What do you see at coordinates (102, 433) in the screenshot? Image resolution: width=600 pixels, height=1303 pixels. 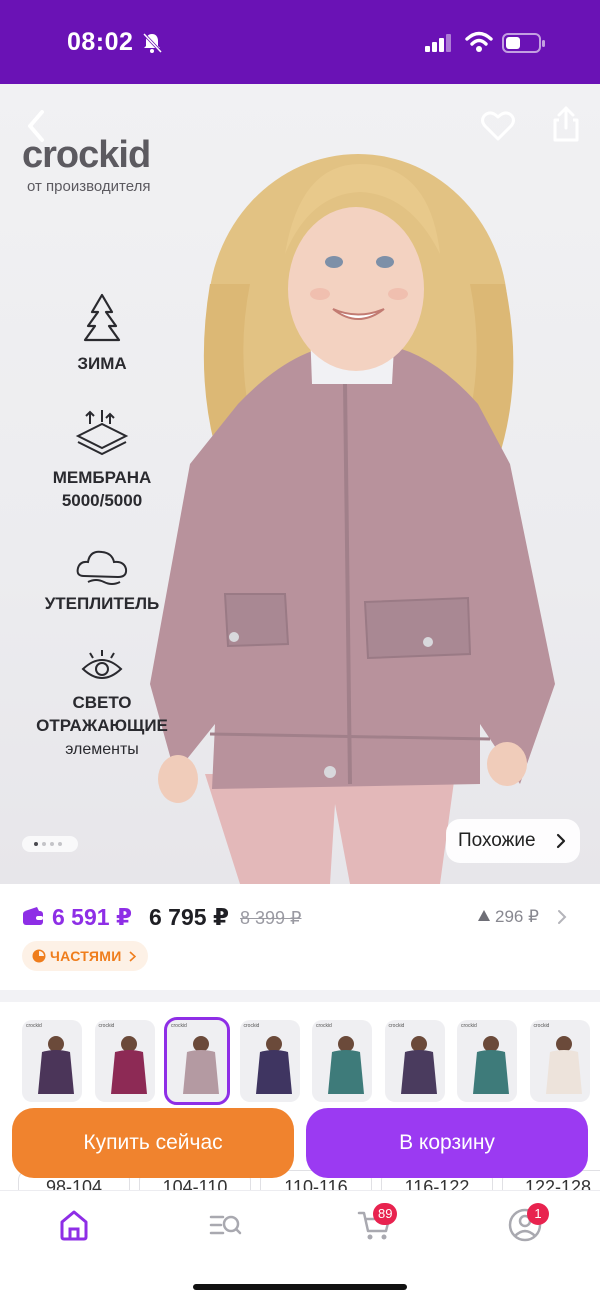 I see `membrane-icon` at bounding box center [102, 433].